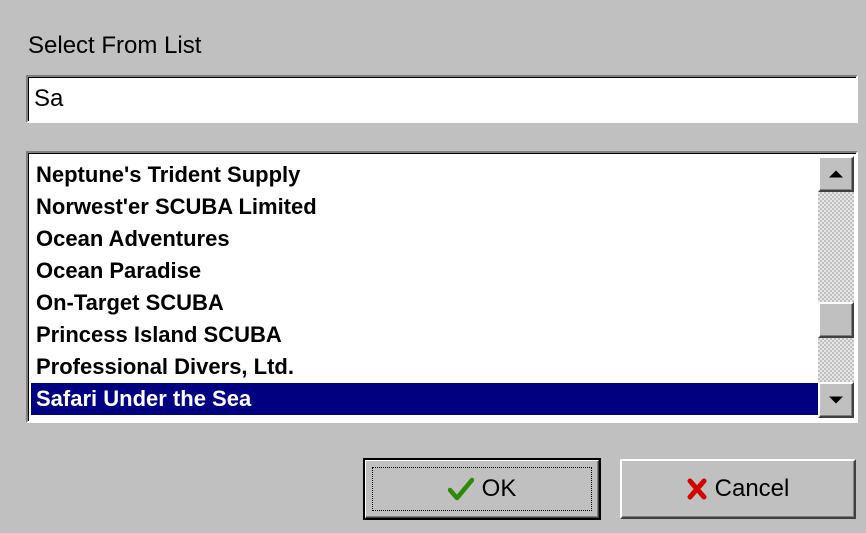 The image size is (866, 533). Describe the element at coordinates (426, 335) in the screenshot. I see `list-item: Princess Island SCUBA` at that location.